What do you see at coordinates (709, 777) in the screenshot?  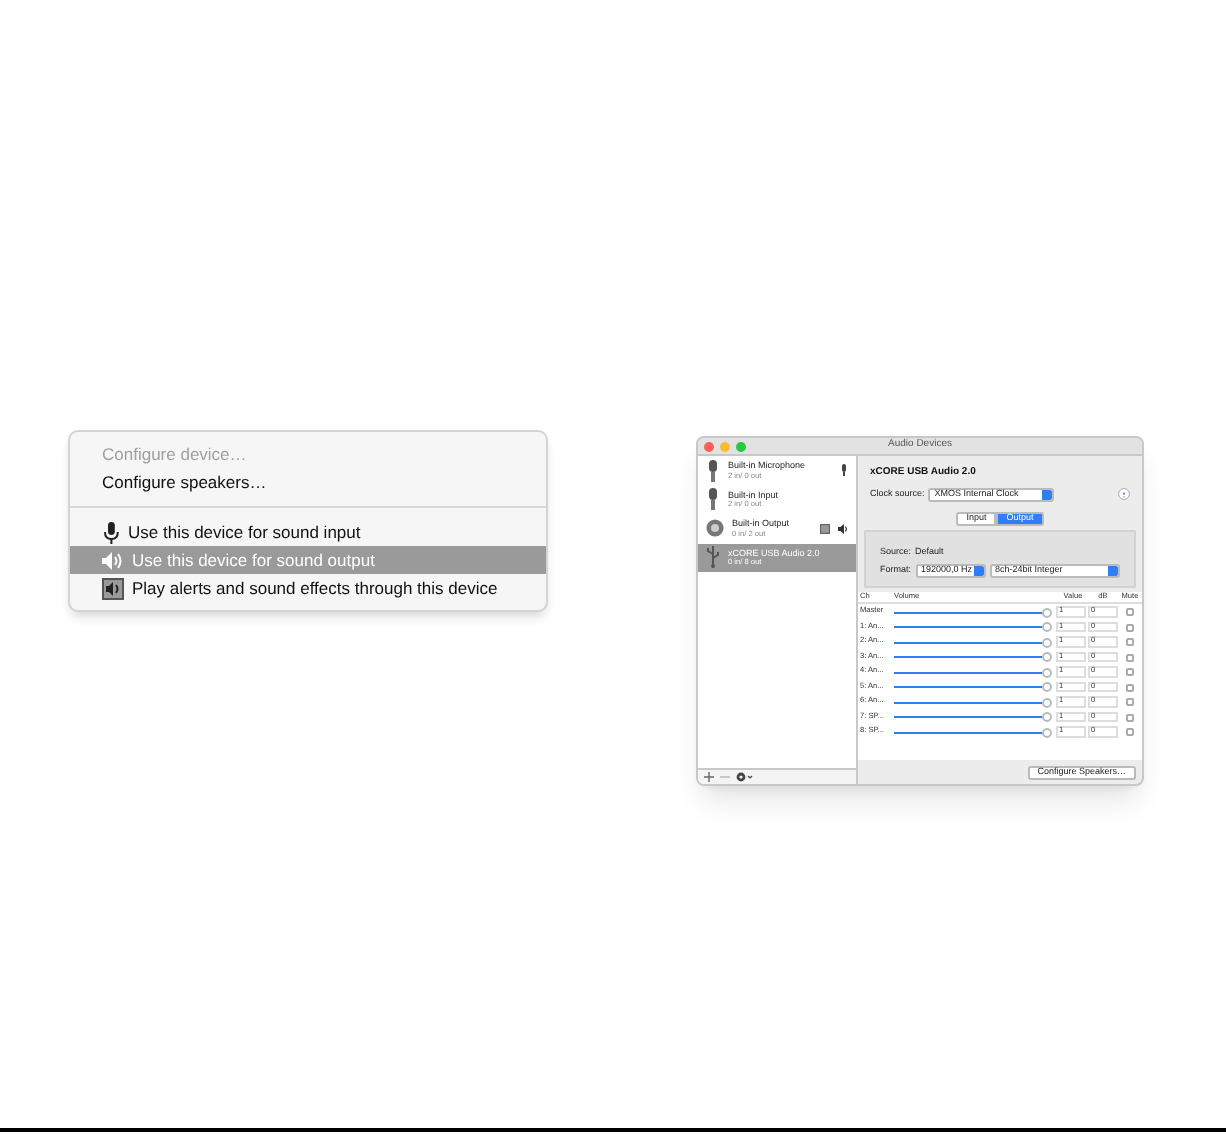 I see `add-icon` at bounding box center [709, 777].